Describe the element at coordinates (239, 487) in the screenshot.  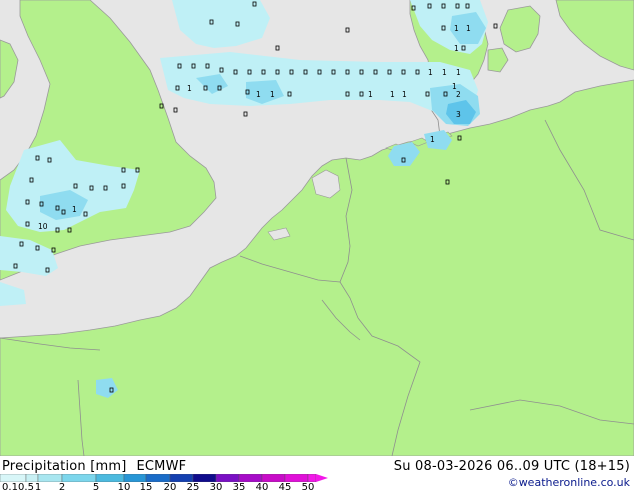
I see `legend-tick-label: 35` at that location.